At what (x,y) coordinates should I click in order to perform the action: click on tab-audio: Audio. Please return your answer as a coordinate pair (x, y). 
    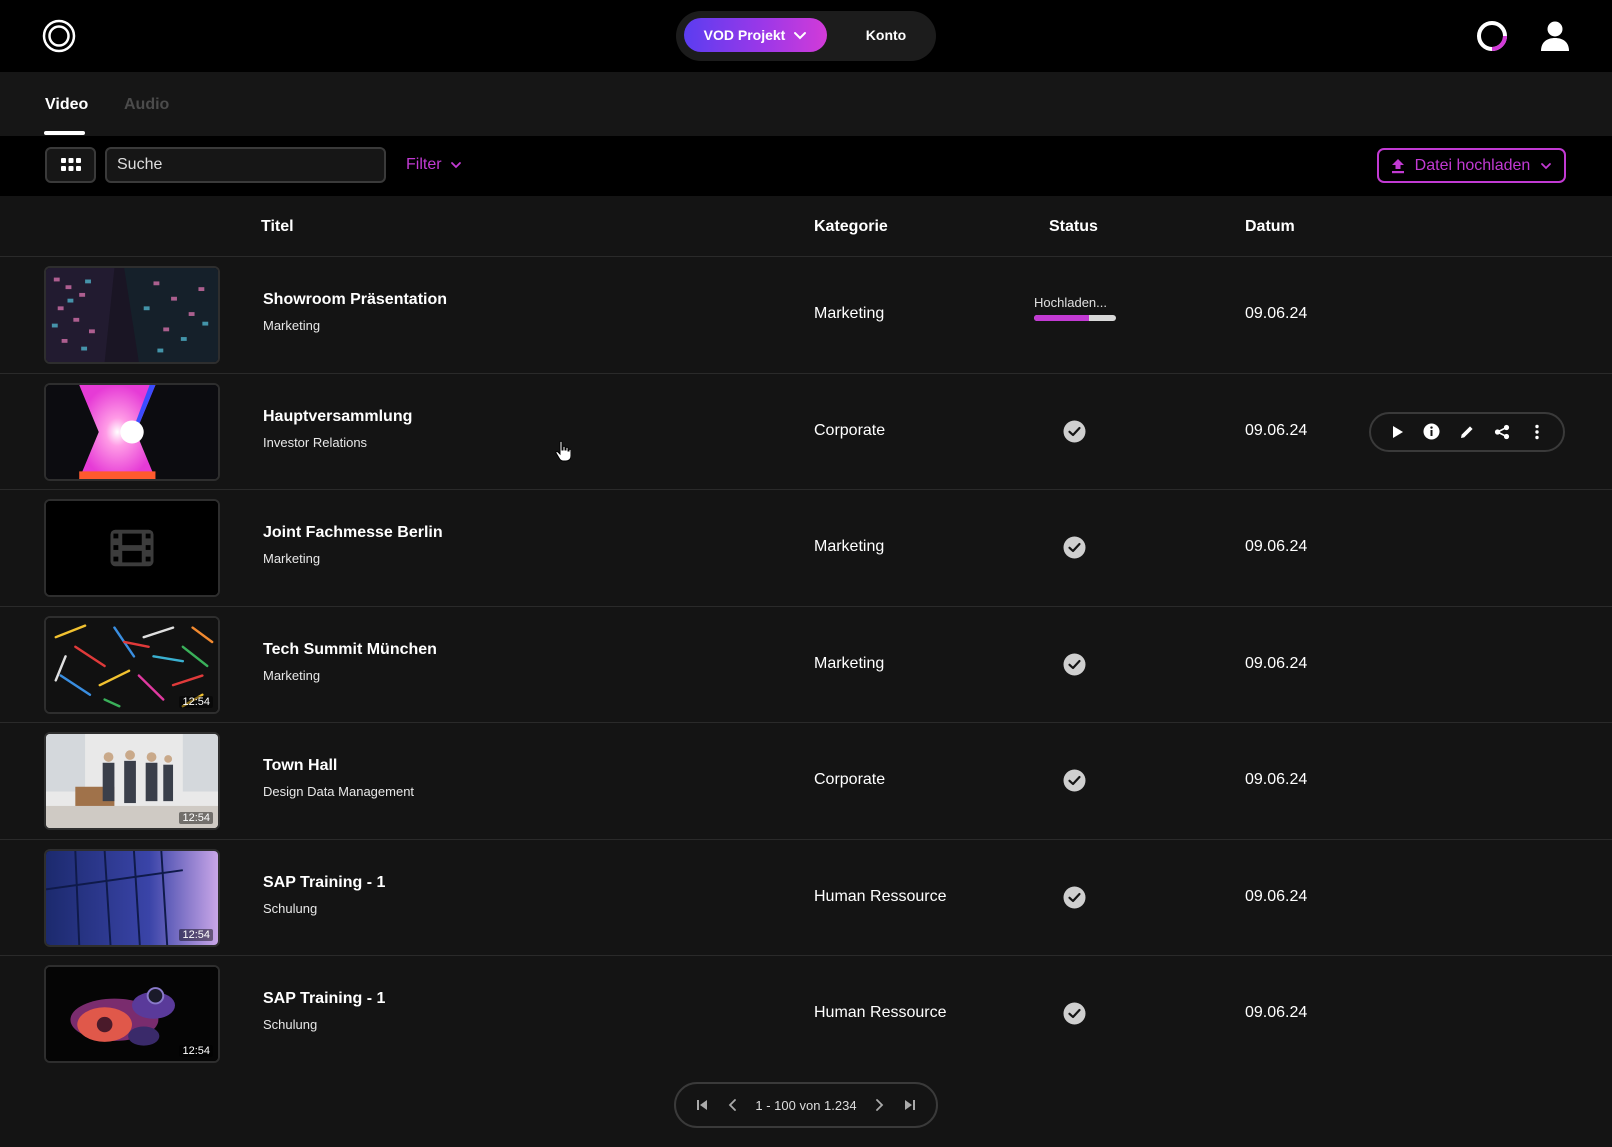
    Looking at the image, I should click on (146, 105).